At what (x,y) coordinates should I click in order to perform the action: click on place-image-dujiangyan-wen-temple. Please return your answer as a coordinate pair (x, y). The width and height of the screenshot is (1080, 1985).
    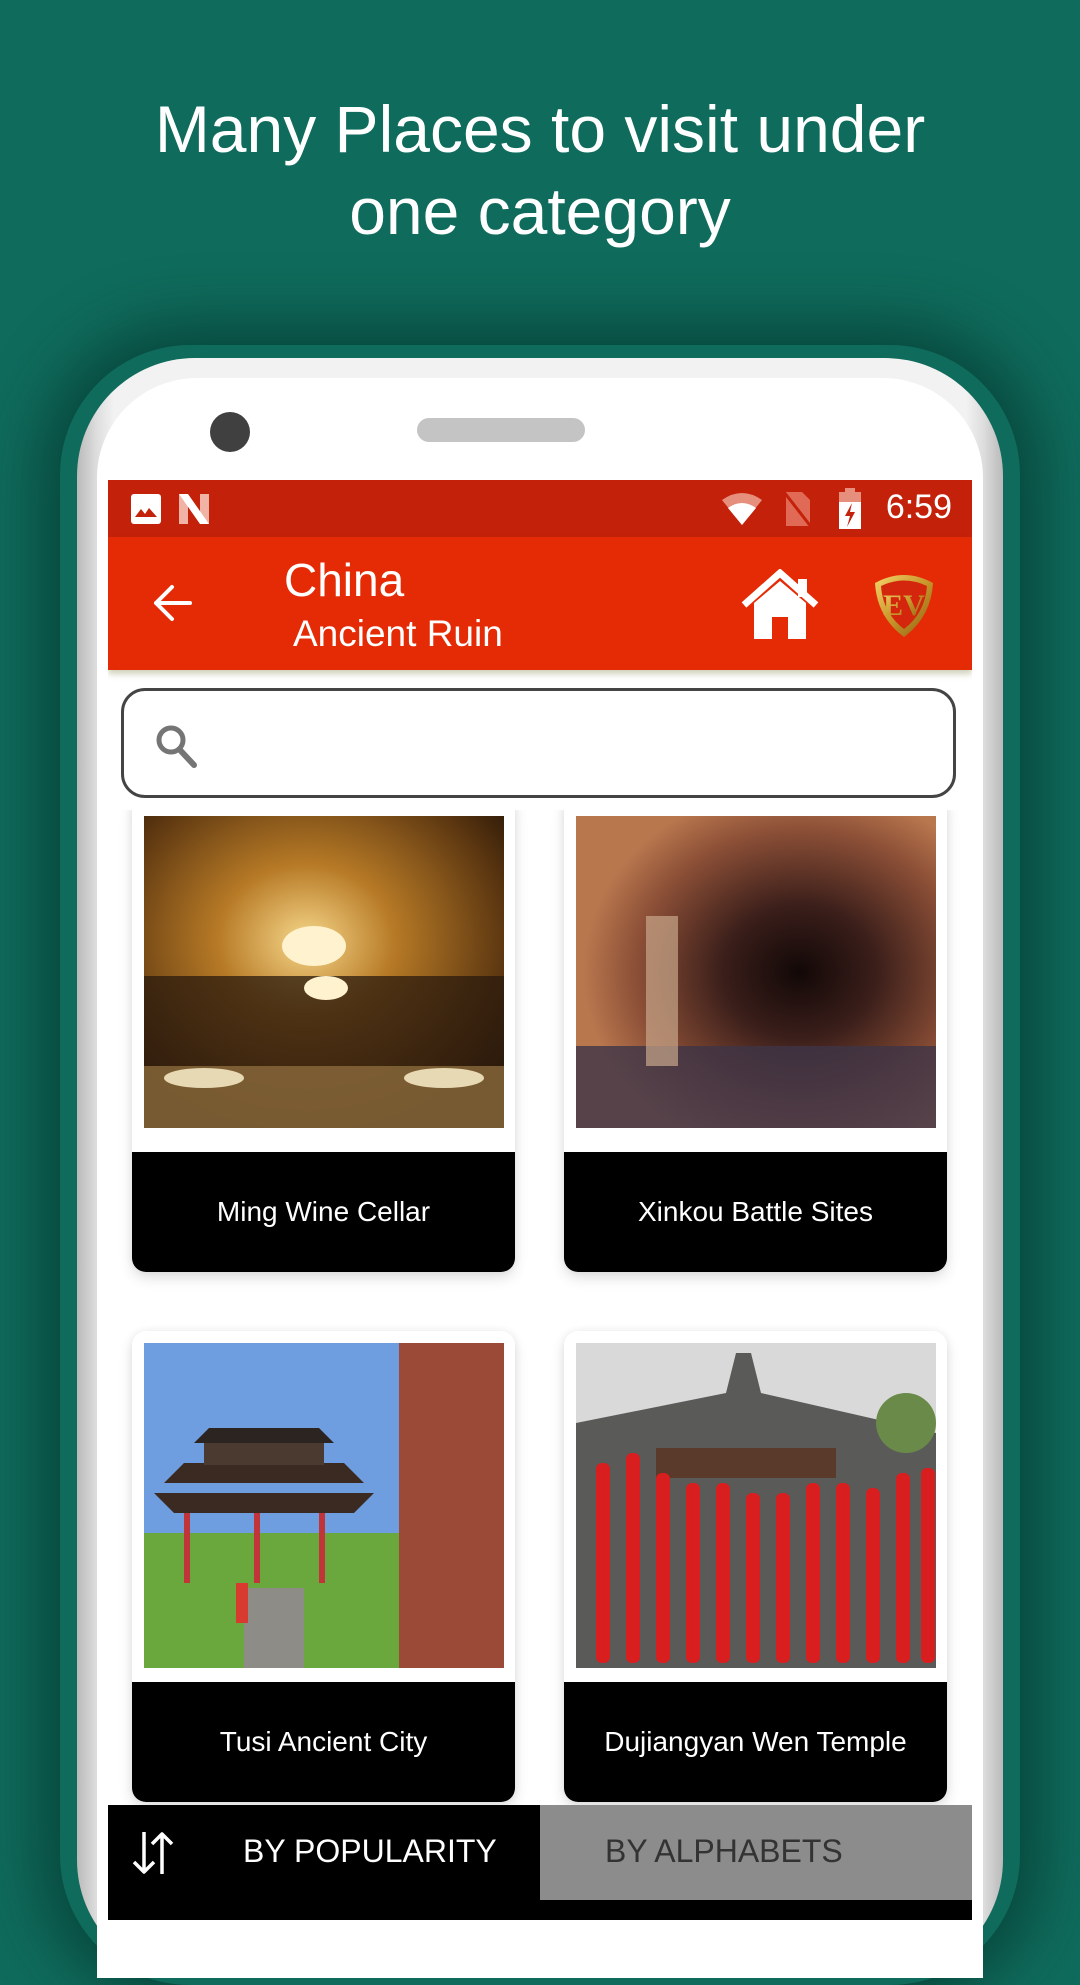
    Looking at the image, I should click on (756, 1505).